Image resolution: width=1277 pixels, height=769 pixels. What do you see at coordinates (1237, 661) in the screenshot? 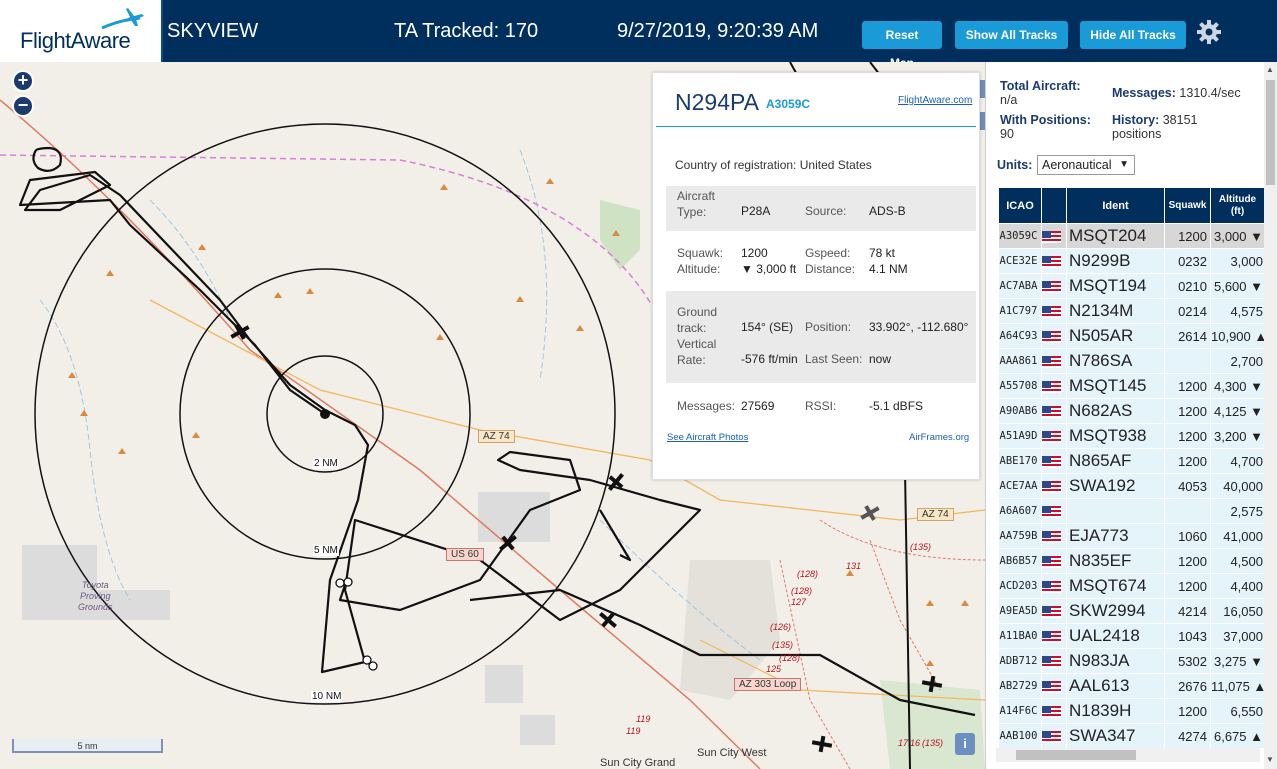
I see `altitude-cell: 3,275 ▼` at bounding box center [1237, 661].